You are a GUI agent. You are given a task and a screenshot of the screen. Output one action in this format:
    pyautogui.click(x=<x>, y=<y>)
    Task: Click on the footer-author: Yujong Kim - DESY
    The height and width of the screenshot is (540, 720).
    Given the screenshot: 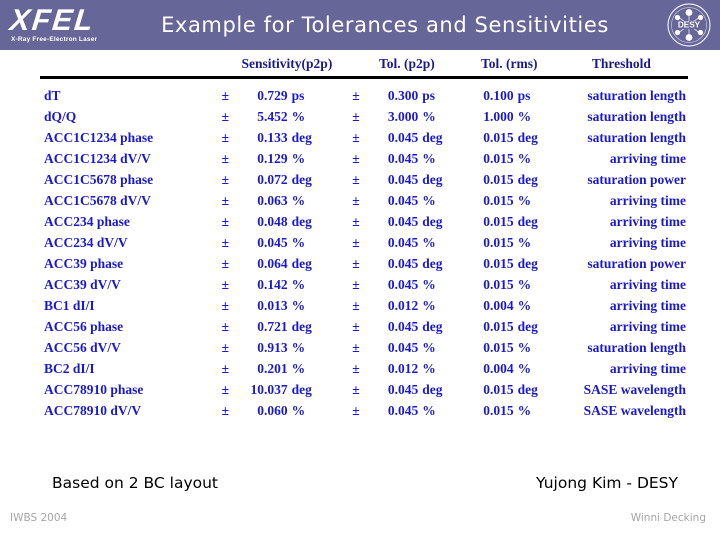 What is the action you would take?
    pyautogui.click(x=607, y=483)
    